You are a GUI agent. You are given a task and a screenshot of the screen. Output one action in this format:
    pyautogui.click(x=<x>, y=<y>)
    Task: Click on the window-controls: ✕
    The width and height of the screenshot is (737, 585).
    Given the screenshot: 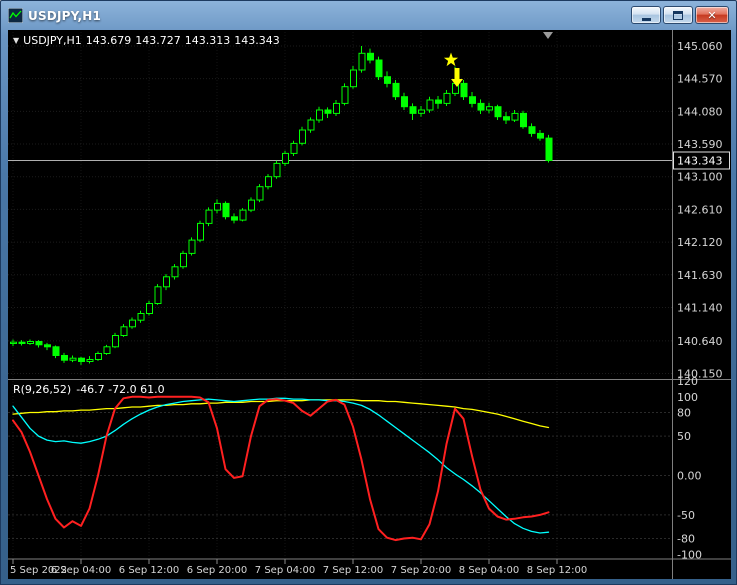 What is the action you would take?
    pyautogui.click(x=680, y=15)
    